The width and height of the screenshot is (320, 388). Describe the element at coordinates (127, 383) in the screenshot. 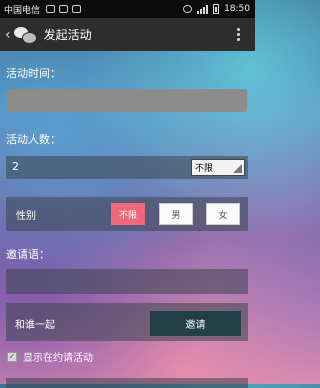

I see `bottom-field` at that location.